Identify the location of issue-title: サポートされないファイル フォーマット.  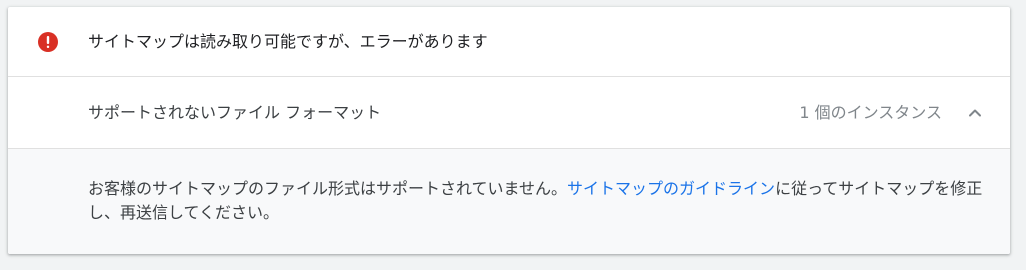
(235, 112).